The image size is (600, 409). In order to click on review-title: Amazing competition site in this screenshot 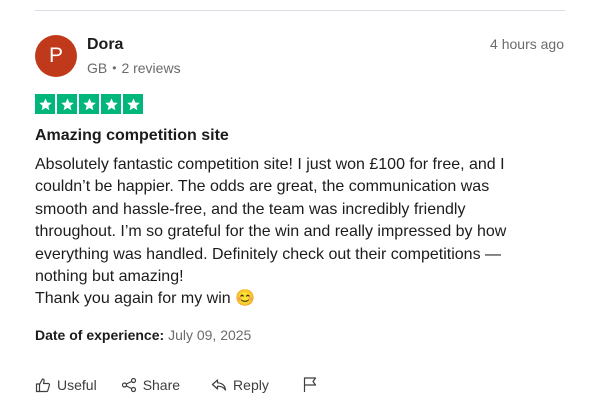, I will do `click(132, 135)`.